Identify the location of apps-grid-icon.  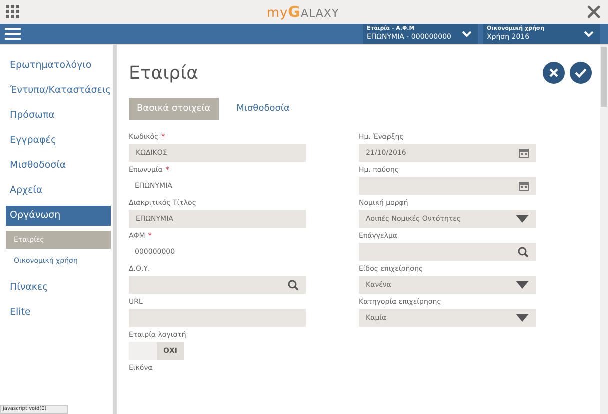
(13, 12).